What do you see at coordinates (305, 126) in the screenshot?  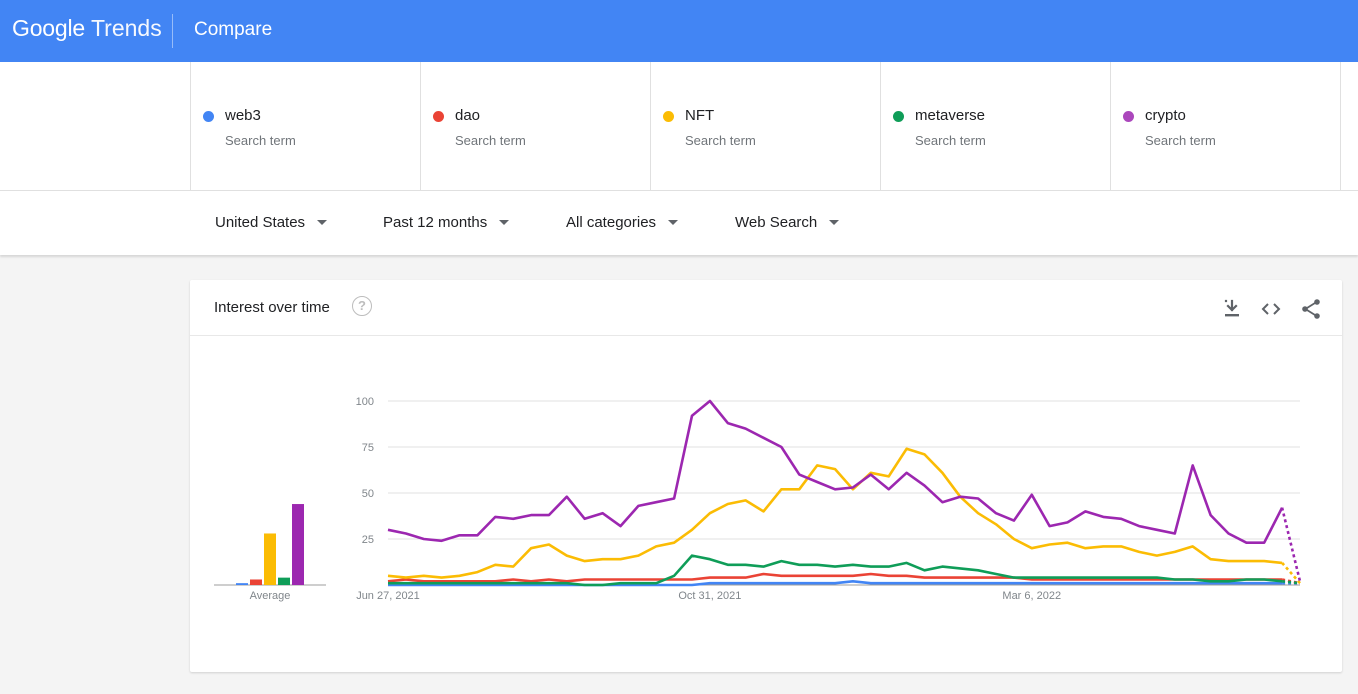 I see `term-card-web3: web3 Search term` at bounding box center [305, 126].